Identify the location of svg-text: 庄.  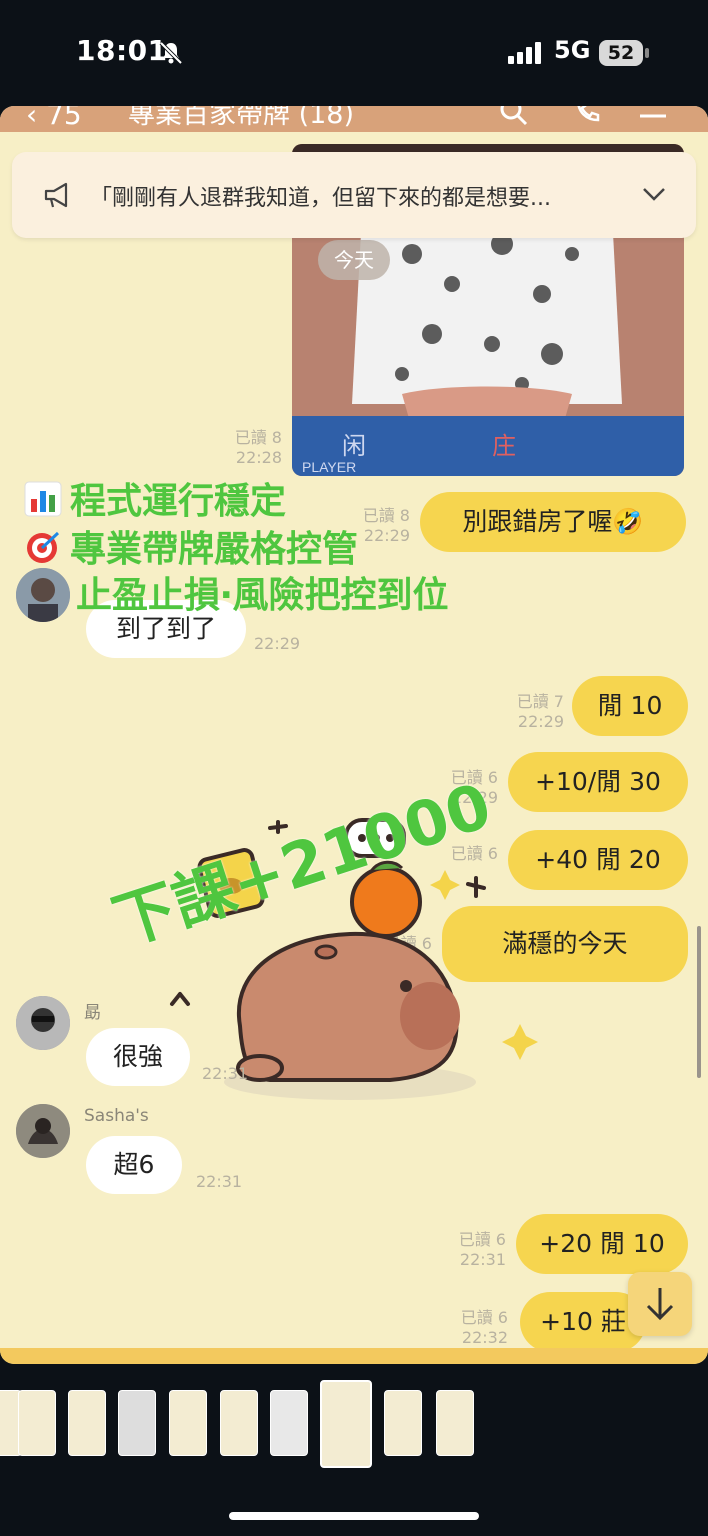
(504, 446).